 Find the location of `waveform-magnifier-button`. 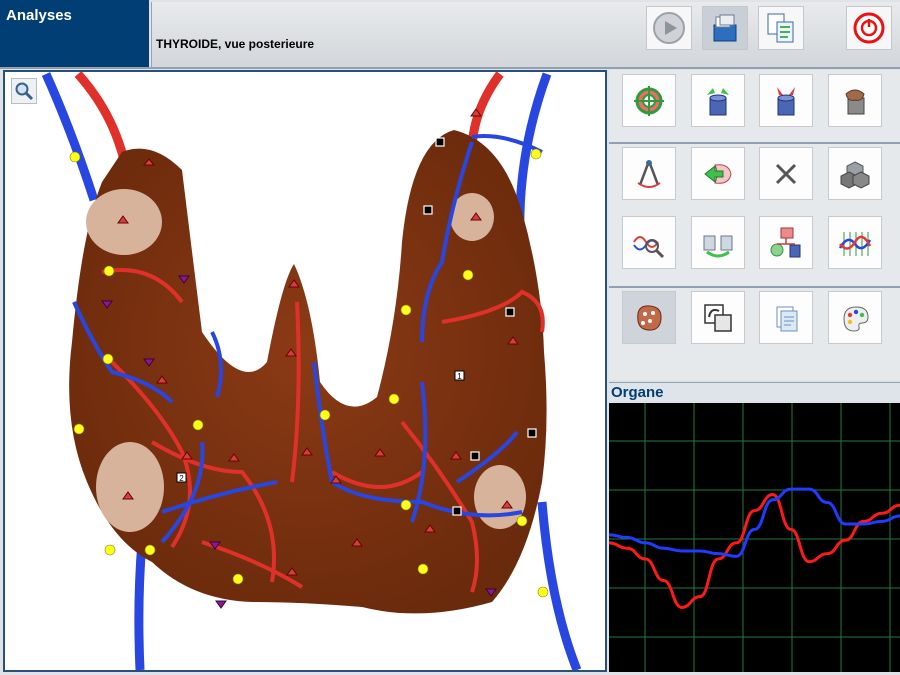

waveform-magnifier-button is located at coordinates (649, 242).